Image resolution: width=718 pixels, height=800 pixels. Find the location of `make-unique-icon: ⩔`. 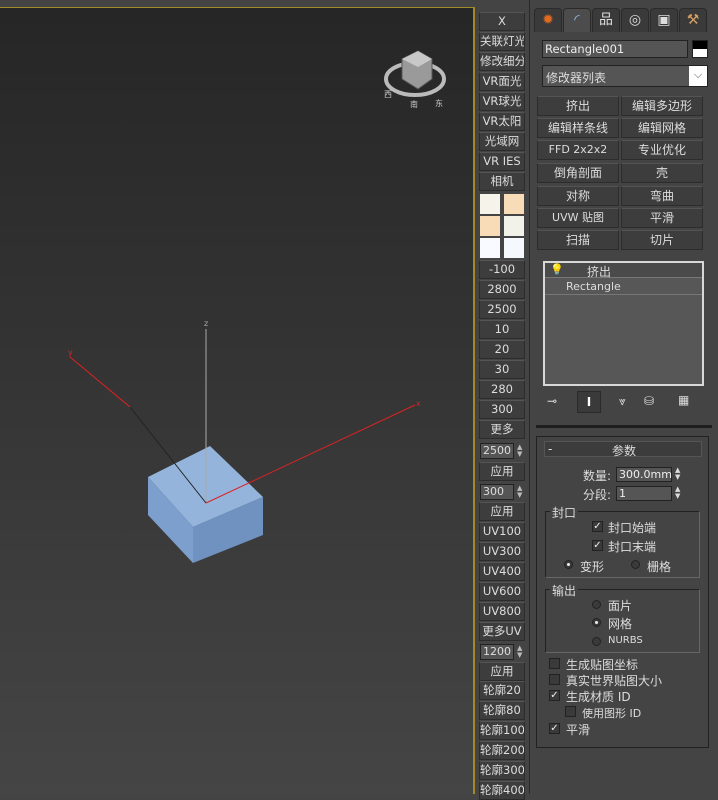

make-unique-icon: ⩔ is located at coordinates (622, 401).